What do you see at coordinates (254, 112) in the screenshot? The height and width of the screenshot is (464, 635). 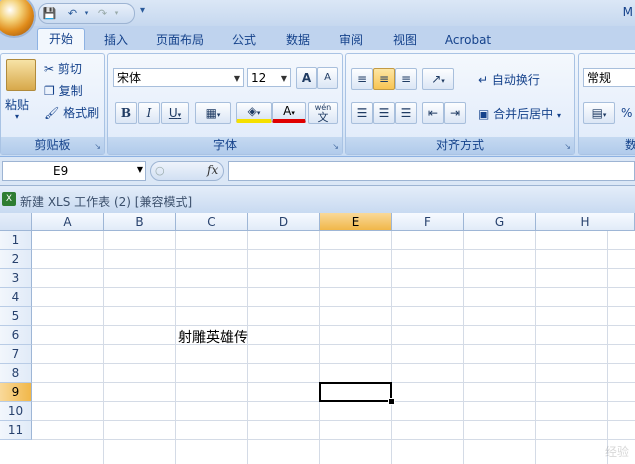 I see `fill-color-button: ◈▾` at bounding box center [254, 112].